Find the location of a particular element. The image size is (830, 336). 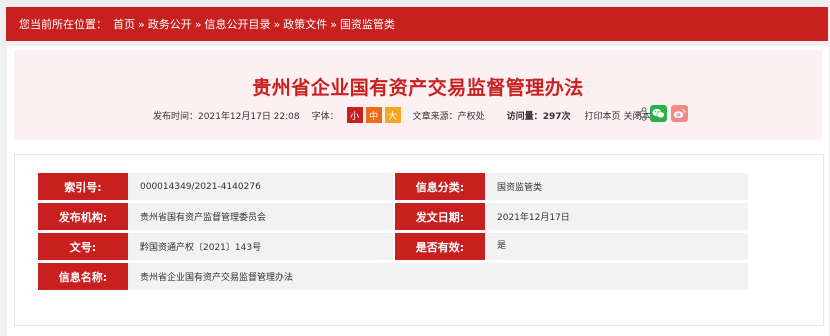

index-number-label: 索引号: is located at coordinates (83, 186).